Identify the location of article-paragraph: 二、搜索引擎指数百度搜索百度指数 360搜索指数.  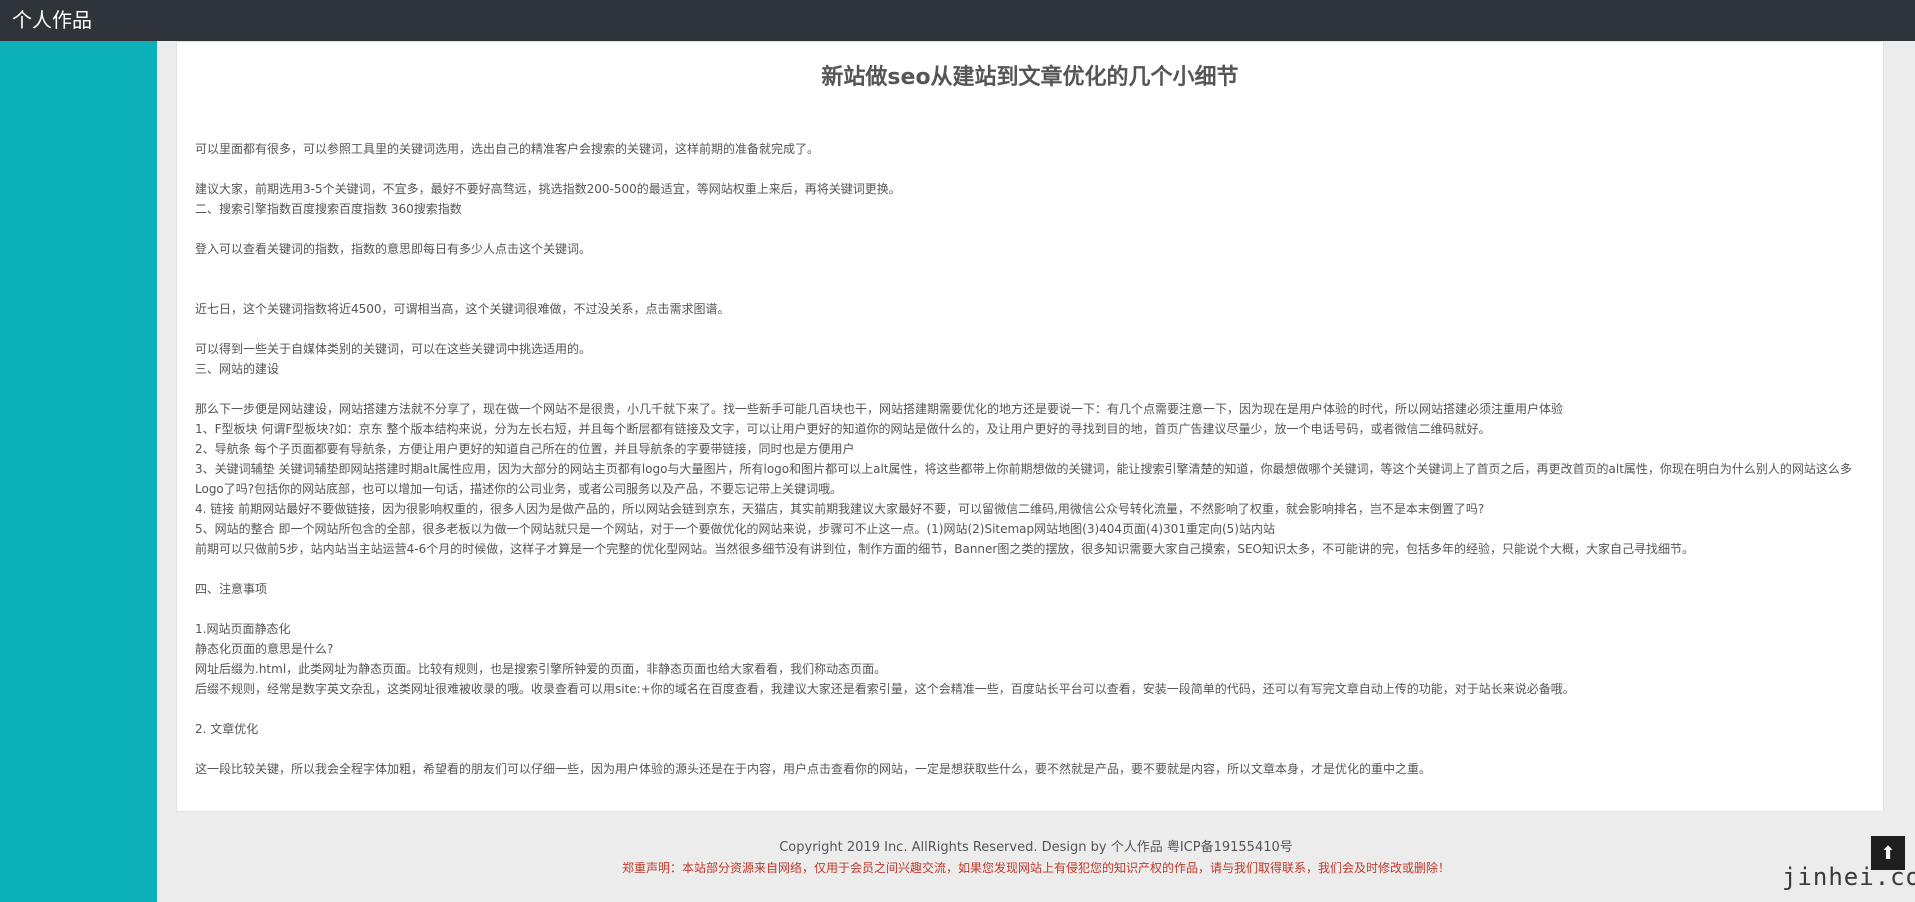
(328, 209).